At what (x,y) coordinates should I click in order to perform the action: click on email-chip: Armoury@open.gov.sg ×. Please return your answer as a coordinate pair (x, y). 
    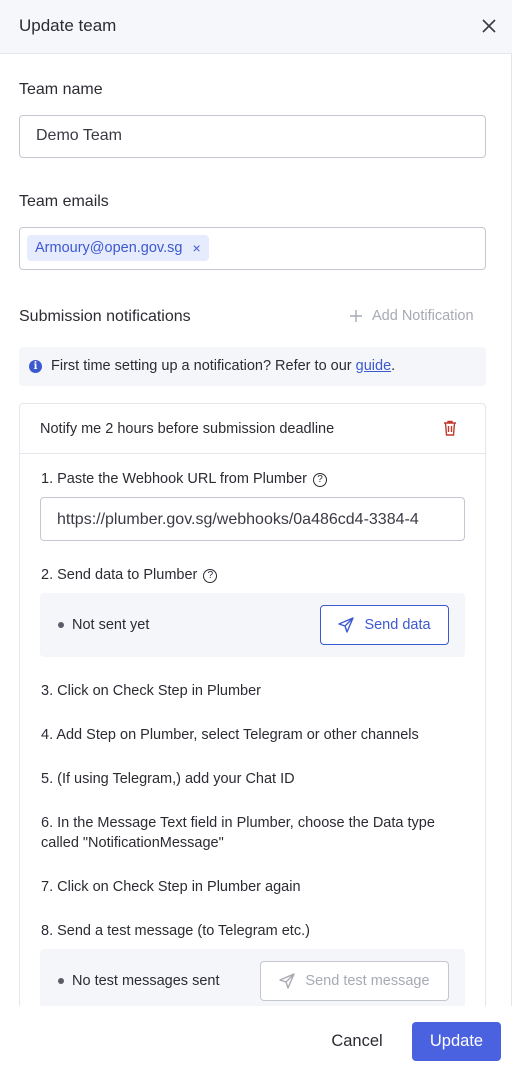
    Looking at the image, I should click on (118, 248).